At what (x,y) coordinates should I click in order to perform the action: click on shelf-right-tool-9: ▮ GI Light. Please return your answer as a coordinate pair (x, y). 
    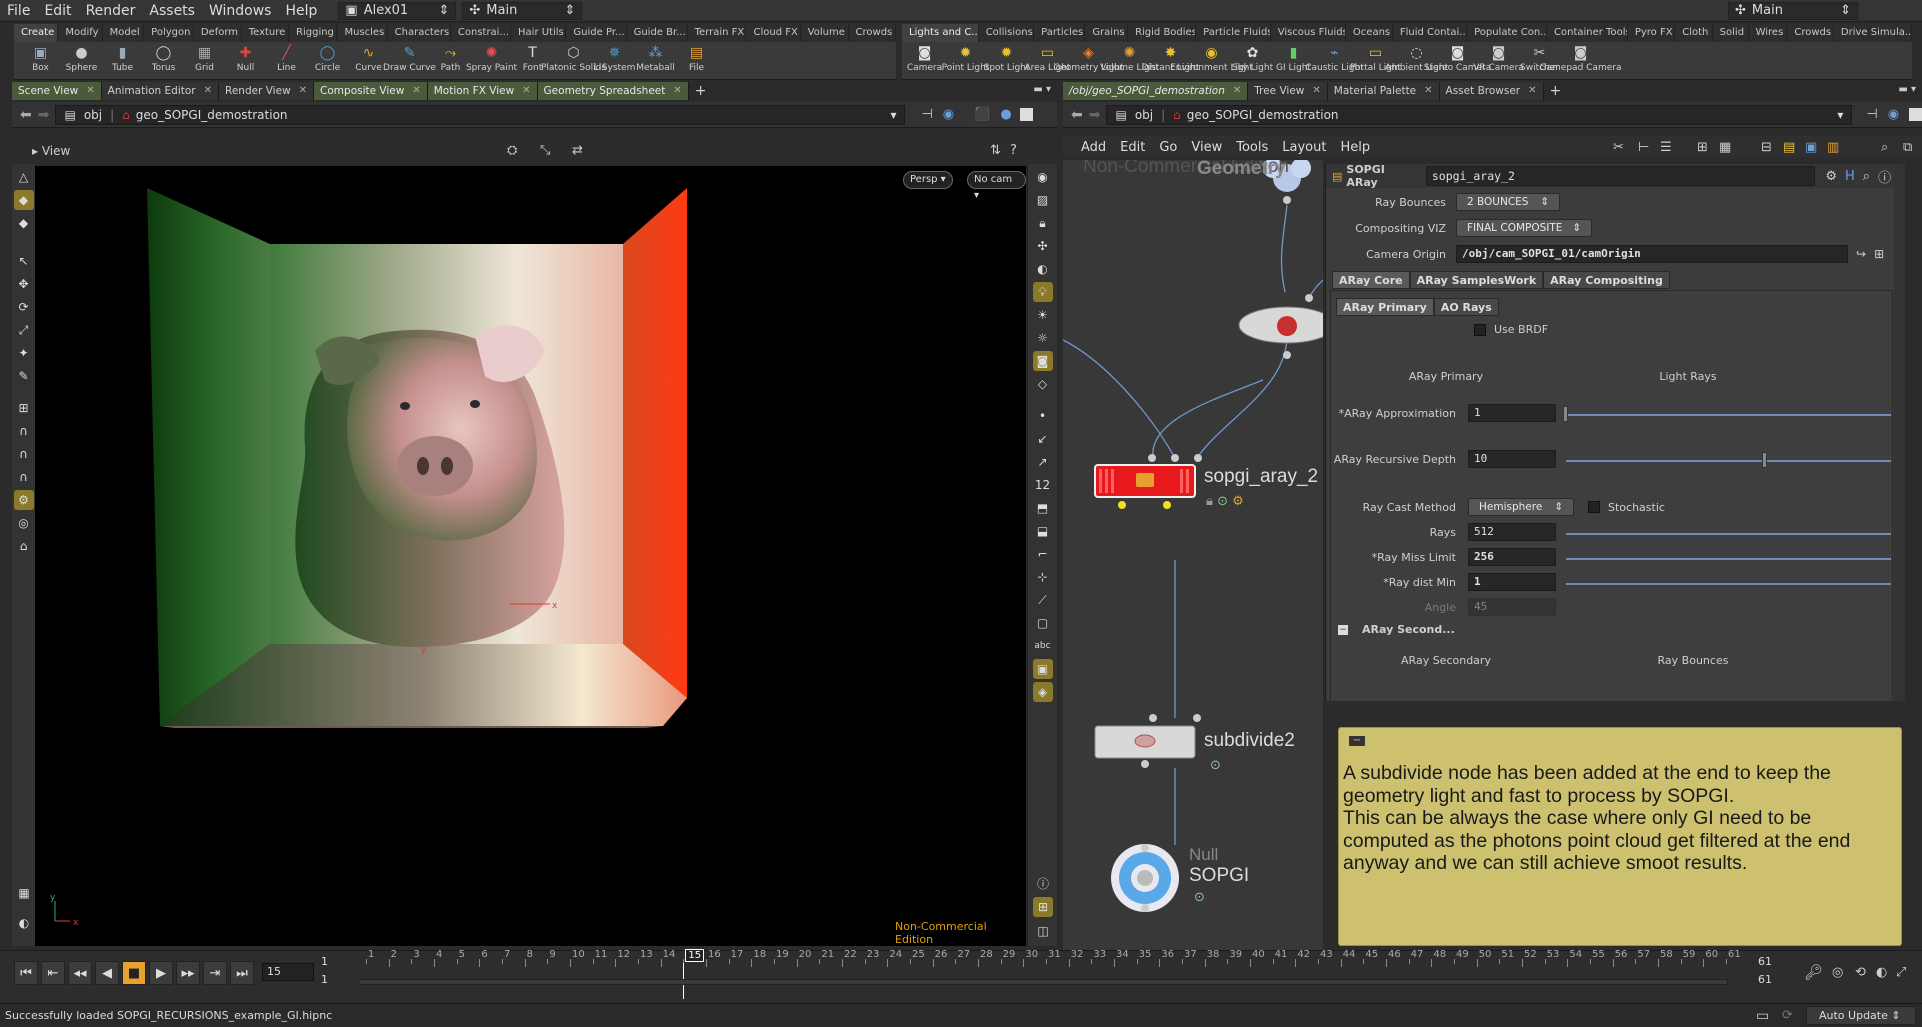
    Looking at the image, I should click on (1293, 60).